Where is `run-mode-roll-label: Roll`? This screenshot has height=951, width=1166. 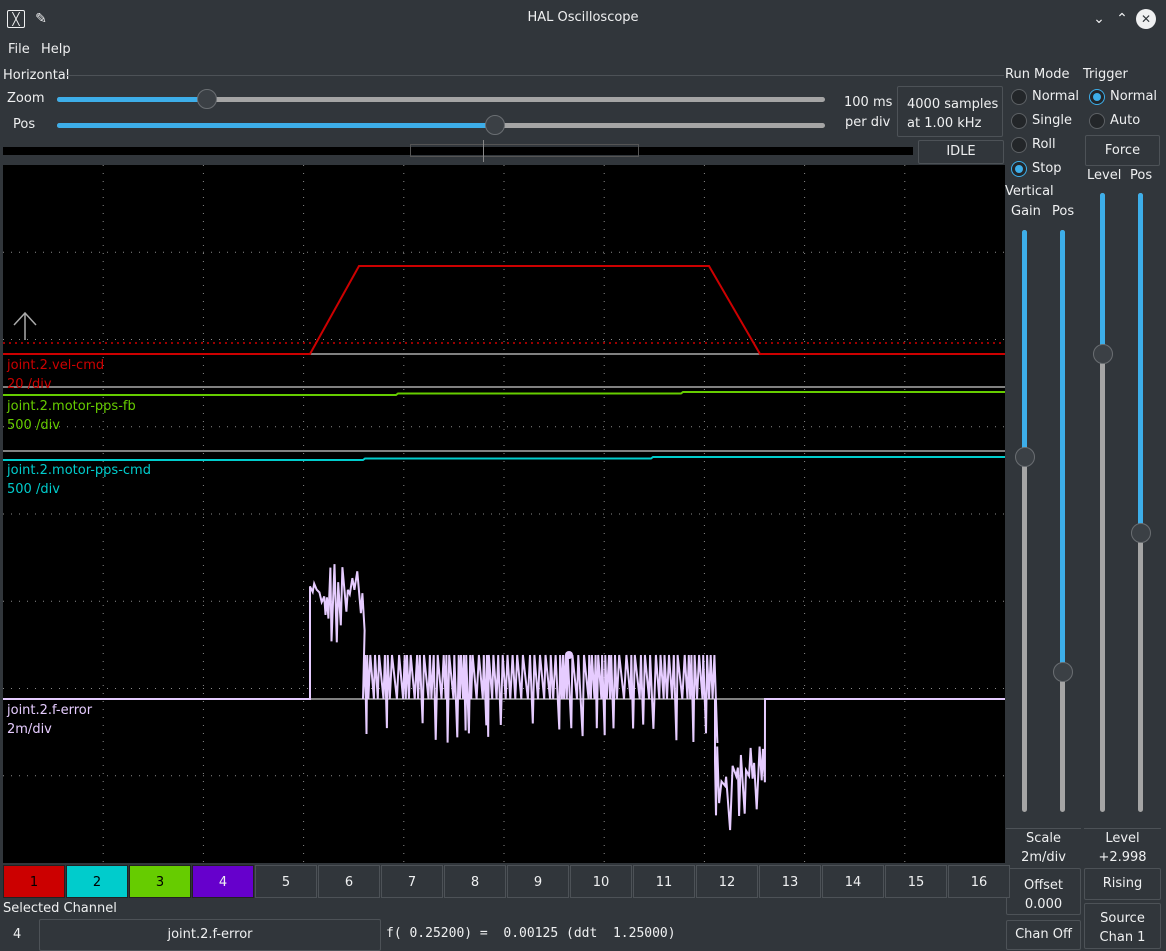
run-mode-roll-label: Roll is located at coordinates (1044, 144).